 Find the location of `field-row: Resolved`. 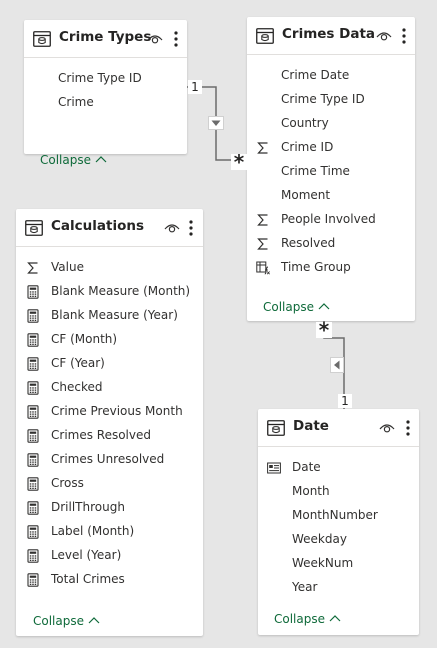

field-row: Resolved is located at coordinates (331, 244).